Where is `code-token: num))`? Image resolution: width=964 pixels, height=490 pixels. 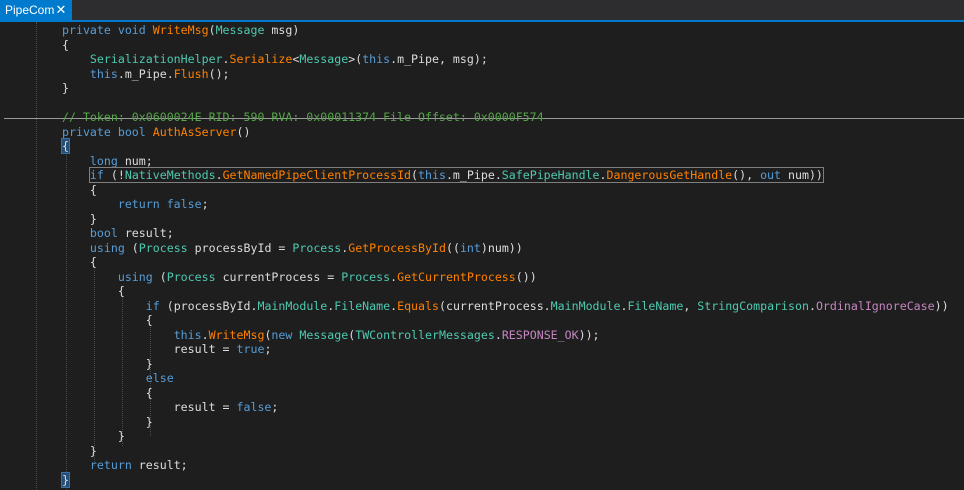 code-token: num)) is located at coordinates (802, 175).